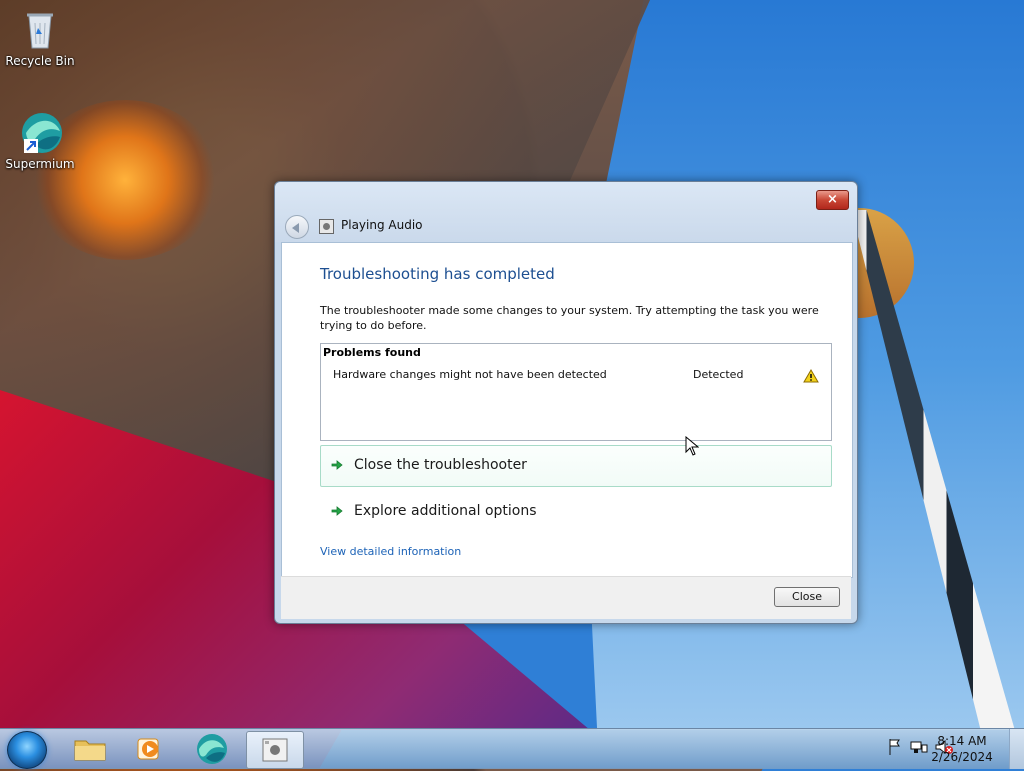  What do you see at coordinates (445, 511) in the screenshot?
I see `explore-options-label: Explore additional options` at bounding box center [445, 511].